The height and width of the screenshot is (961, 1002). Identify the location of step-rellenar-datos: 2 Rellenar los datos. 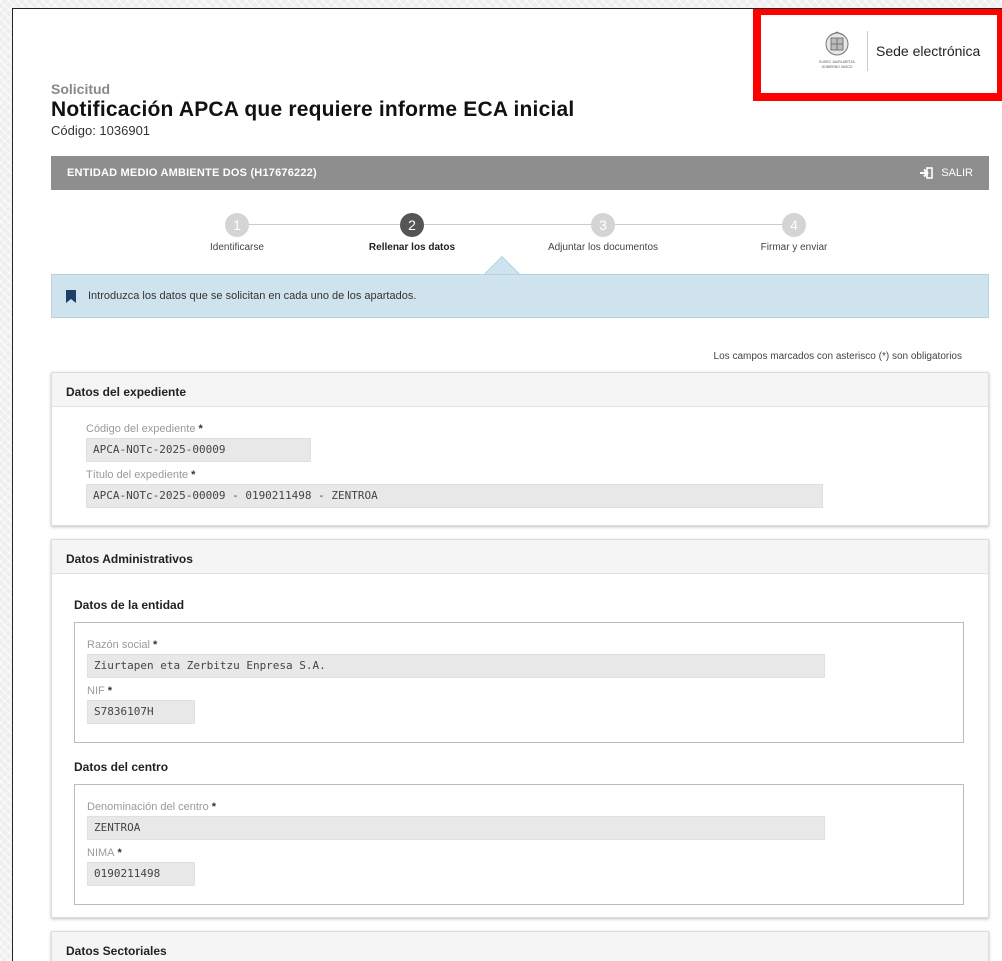
(412, 233).